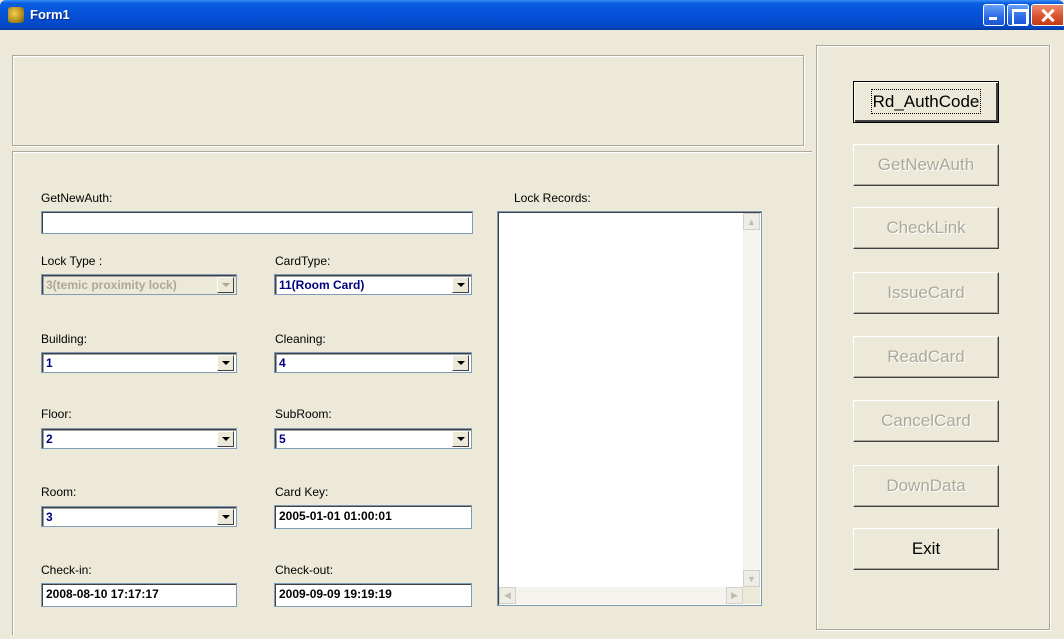 This screenshot has height=639, width=1064. Describe the element at coordinates (532, 15) in the screenshot. I see `title-bar: Form1` at that location.